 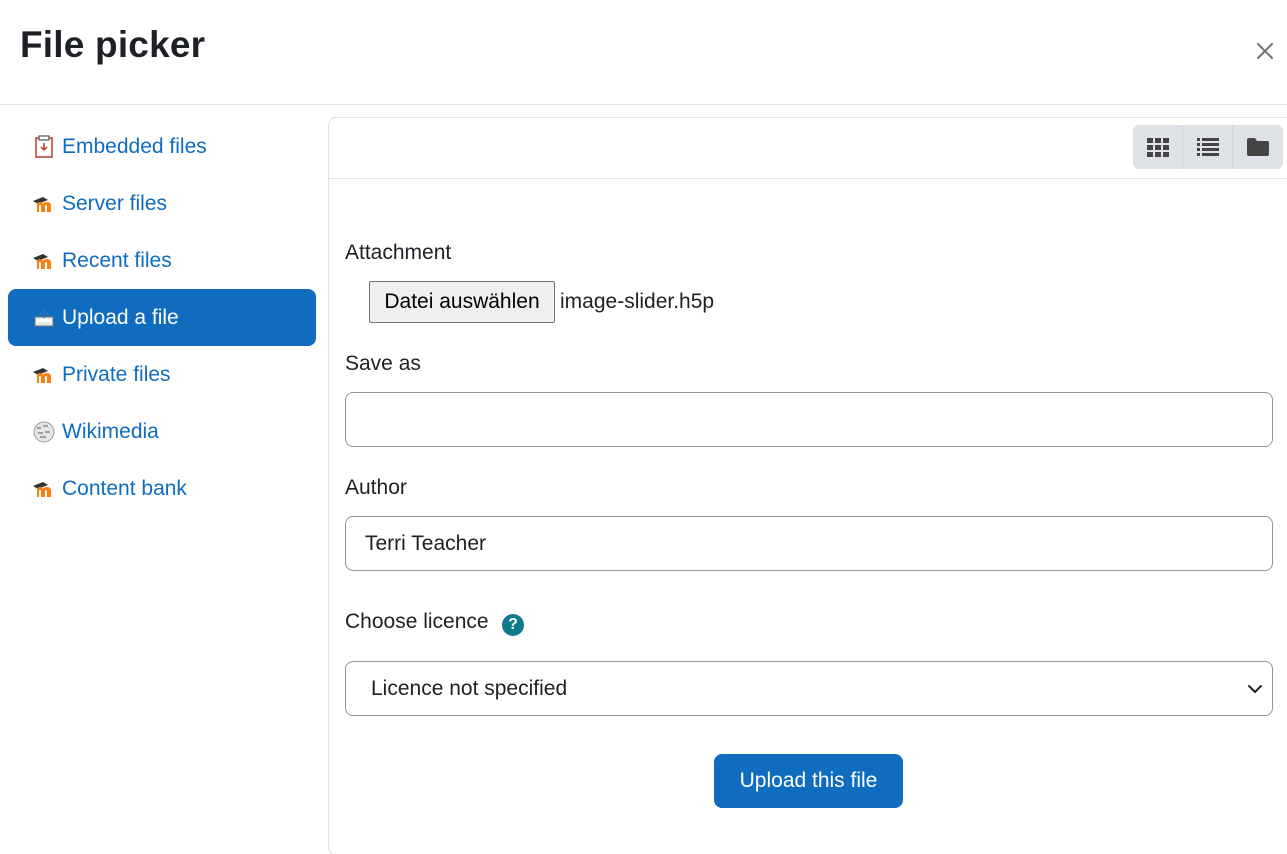 I want to click on licence-select: Licence not specified, so click(x=809, y=688).